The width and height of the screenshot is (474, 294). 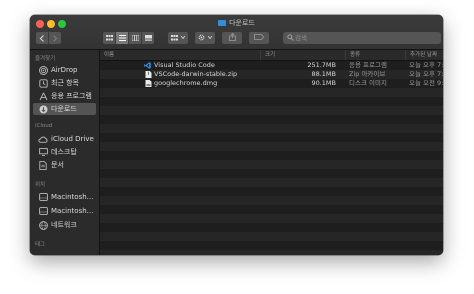 I want to click on file-size: 251.7MB, so click(x=321, y=65).